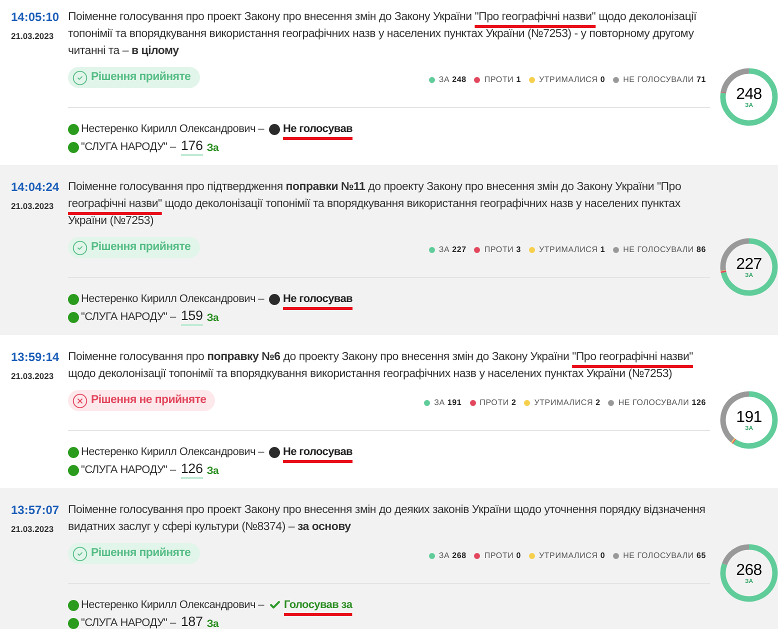 The width and height of the screenshot is (778, 629). I want to click on legend-label: ПРОТИ 0, so click(502, 555).